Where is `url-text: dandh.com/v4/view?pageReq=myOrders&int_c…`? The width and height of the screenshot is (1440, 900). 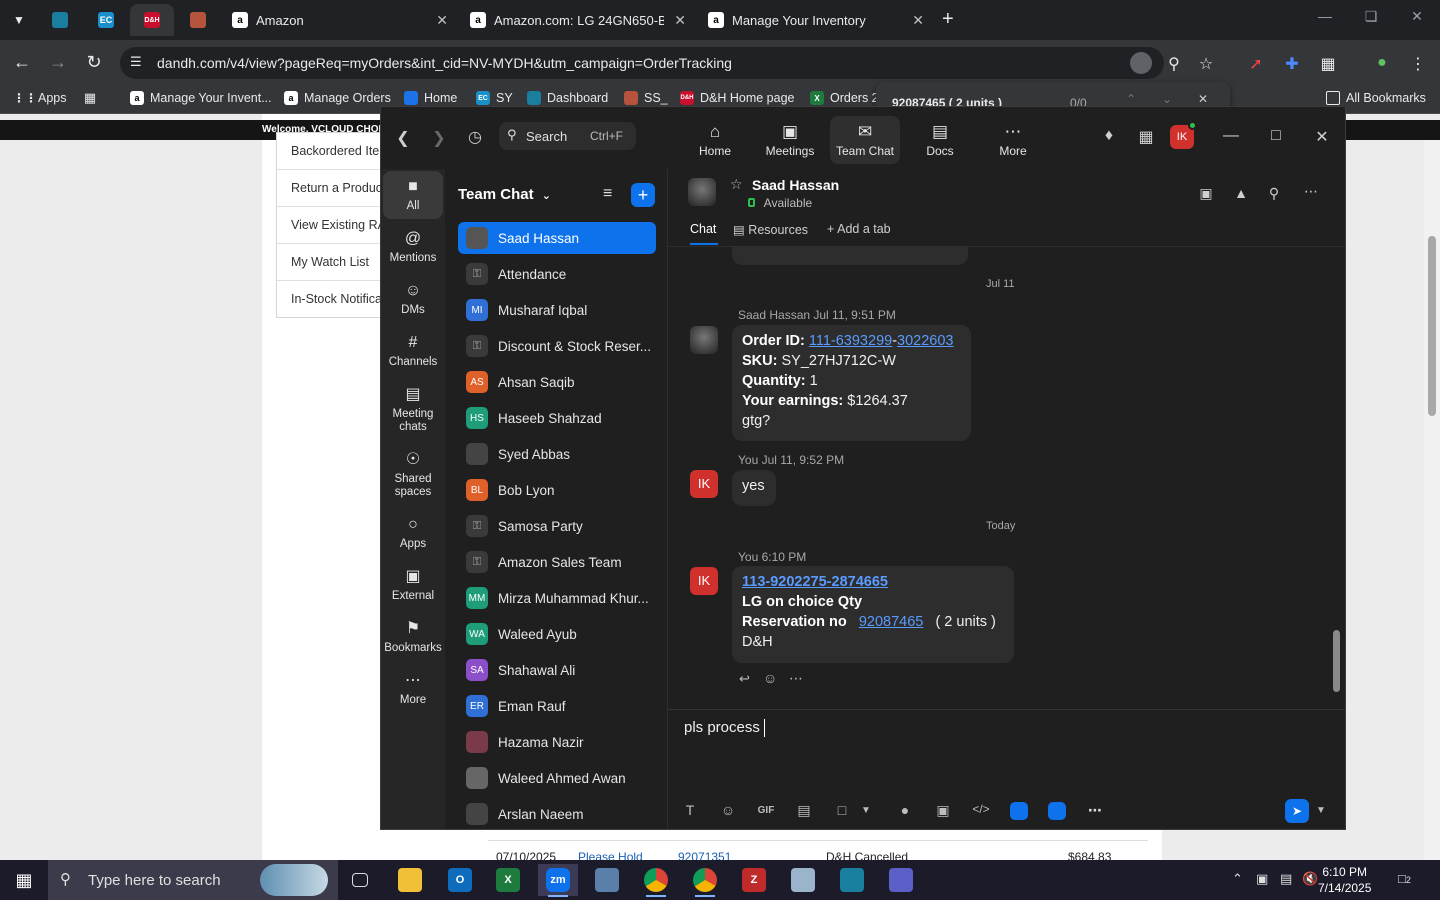
url-text: dandh.com/v4/view?pageReq=myOrders&int_c… is located at coordinates (444, 63).